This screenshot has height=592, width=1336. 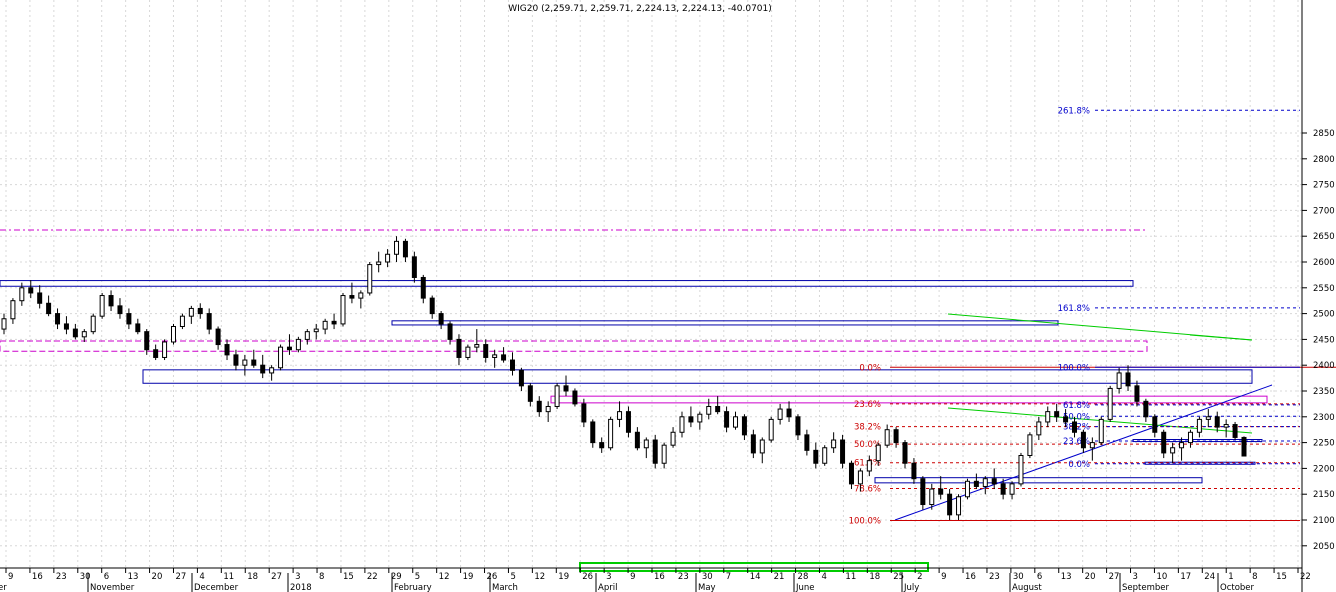 What do you see at coordinates (301, 587) in the screenshot?
I see `x-month-label: 2018` at bounding box center [301, 587].